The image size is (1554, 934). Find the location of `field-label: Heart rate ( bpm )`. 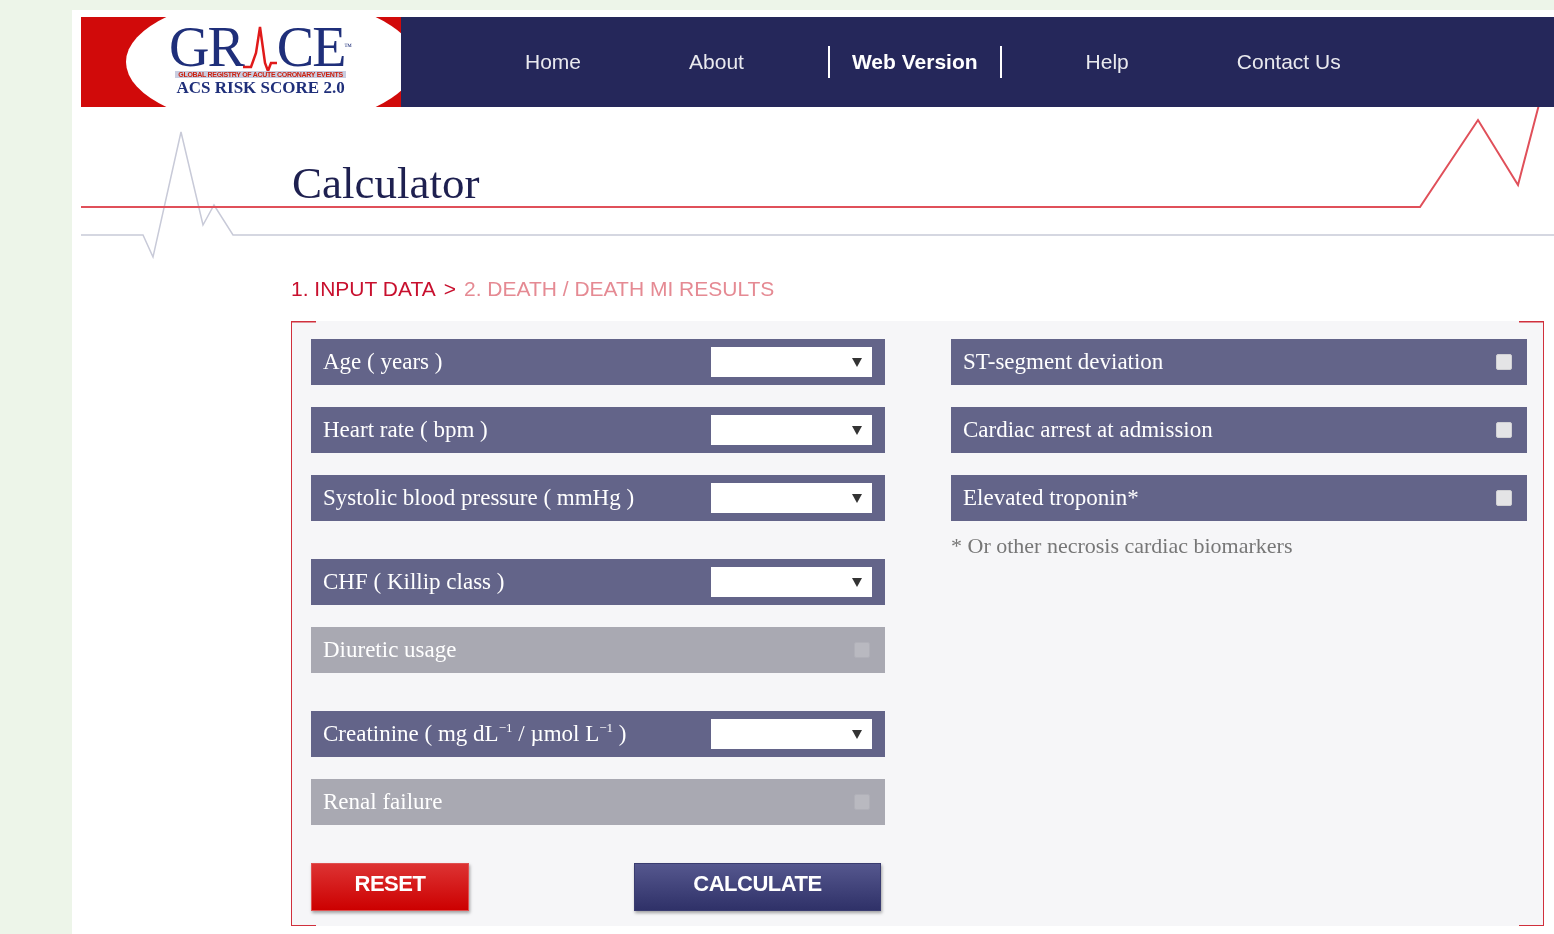

field-label: Heart rate ( bpm ) is located at coordinates (405, 430).